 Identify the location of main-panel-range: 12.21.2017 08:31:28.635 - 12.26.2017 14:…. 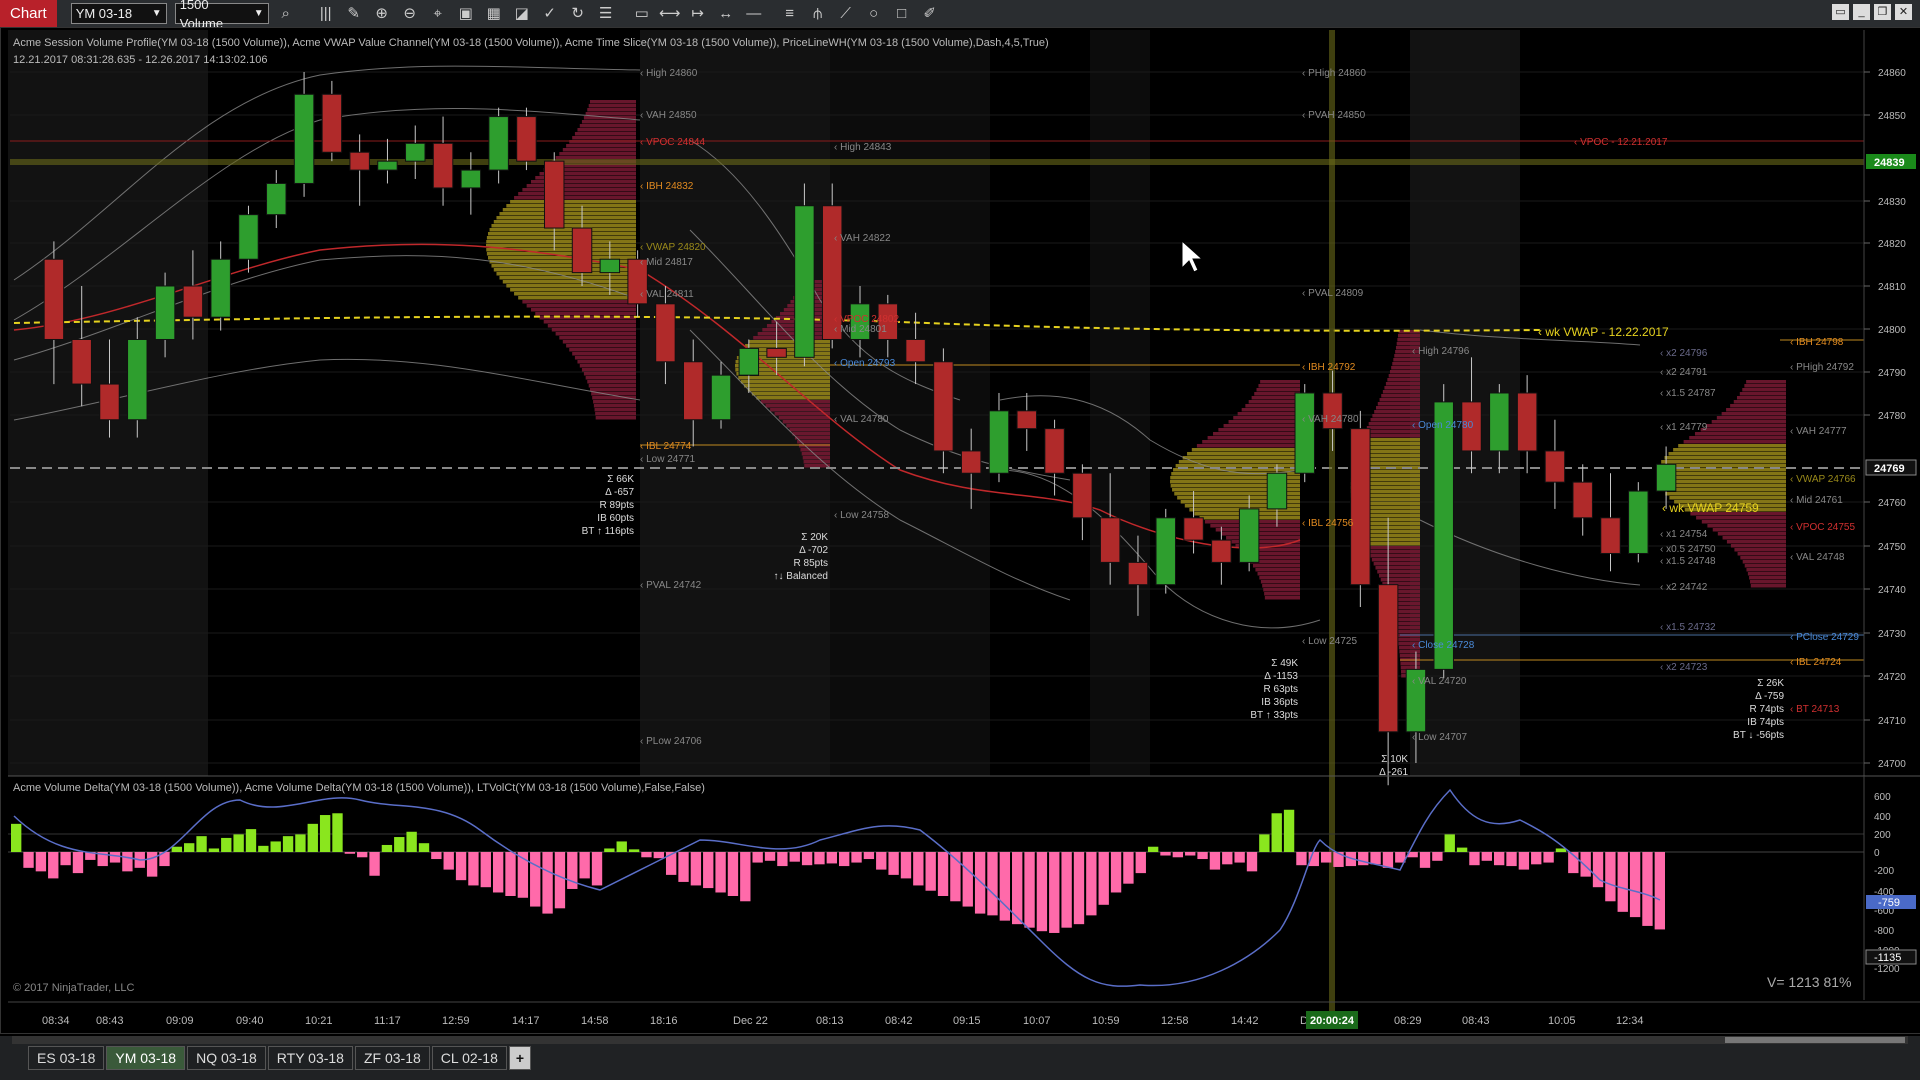
(140, 60).